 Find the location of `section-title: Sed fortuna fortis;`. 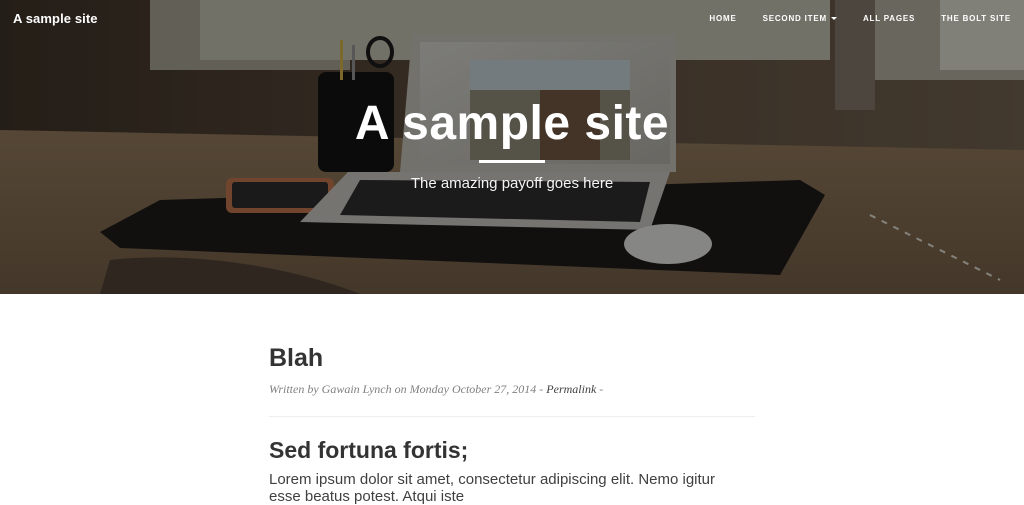

section-title: Sed fortuna fortis; is located at coordinates (369, 450).